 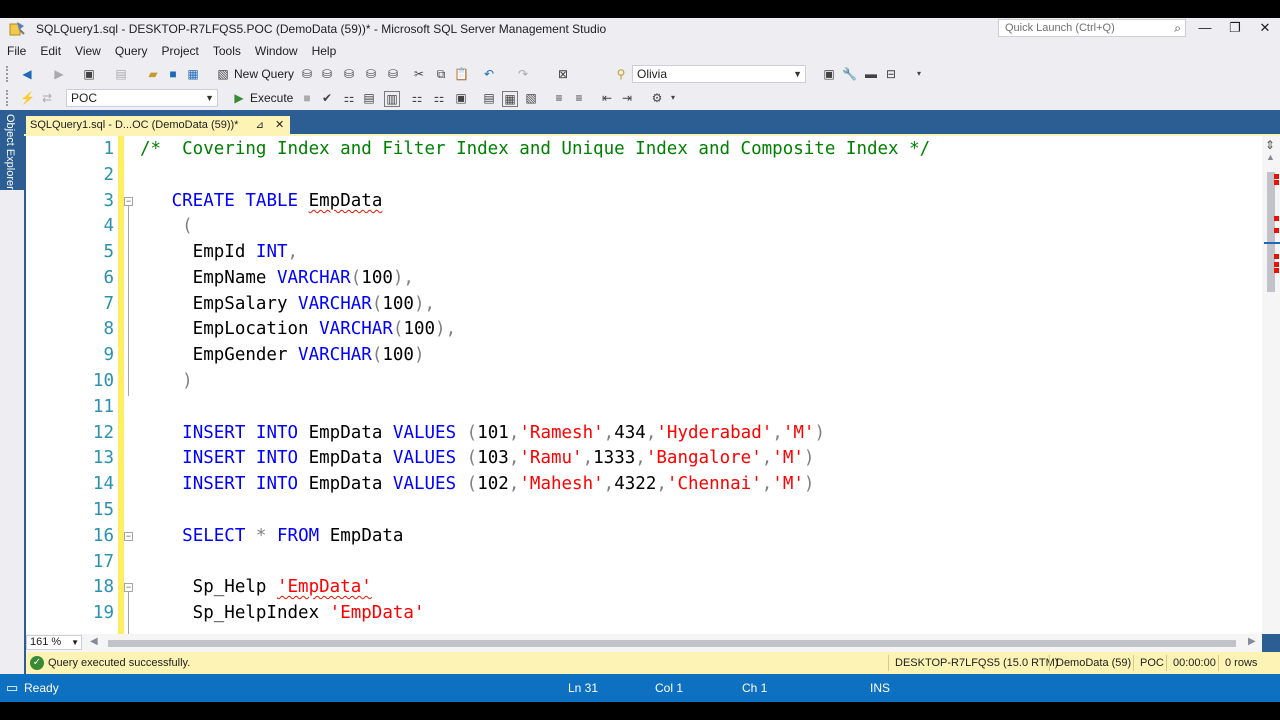 I want to click on menu-view: View, so click(x=88, y=51).